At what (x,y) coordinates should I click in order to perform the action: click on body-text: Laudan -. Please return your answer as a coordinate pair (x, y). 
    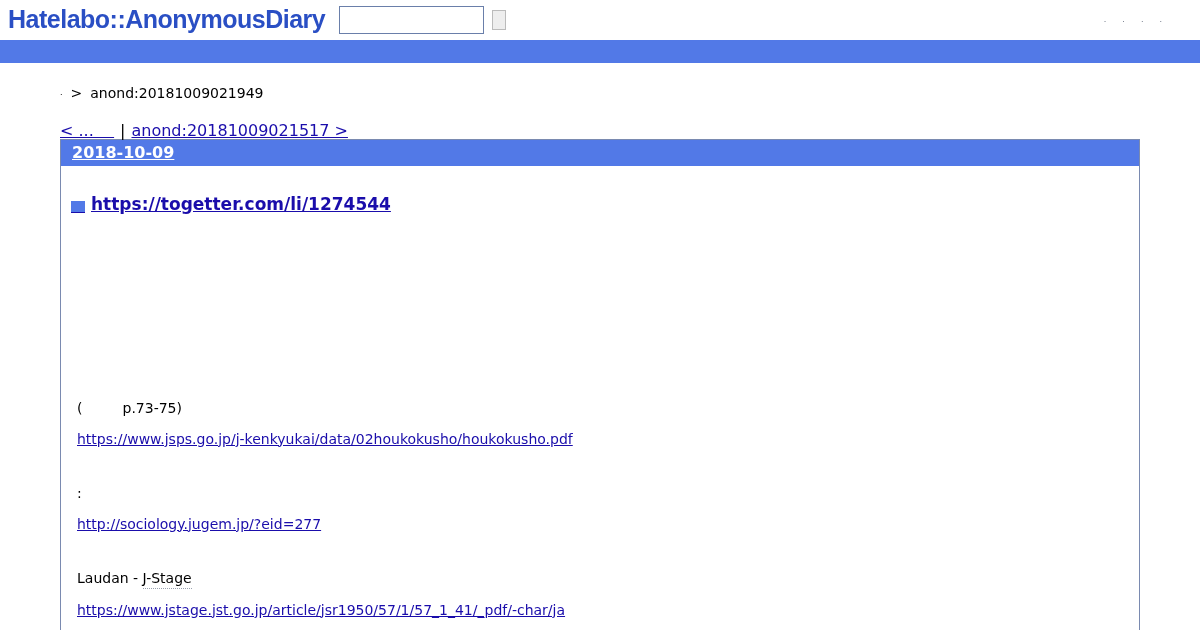
    Looking at the image, I should click on (108, 578).